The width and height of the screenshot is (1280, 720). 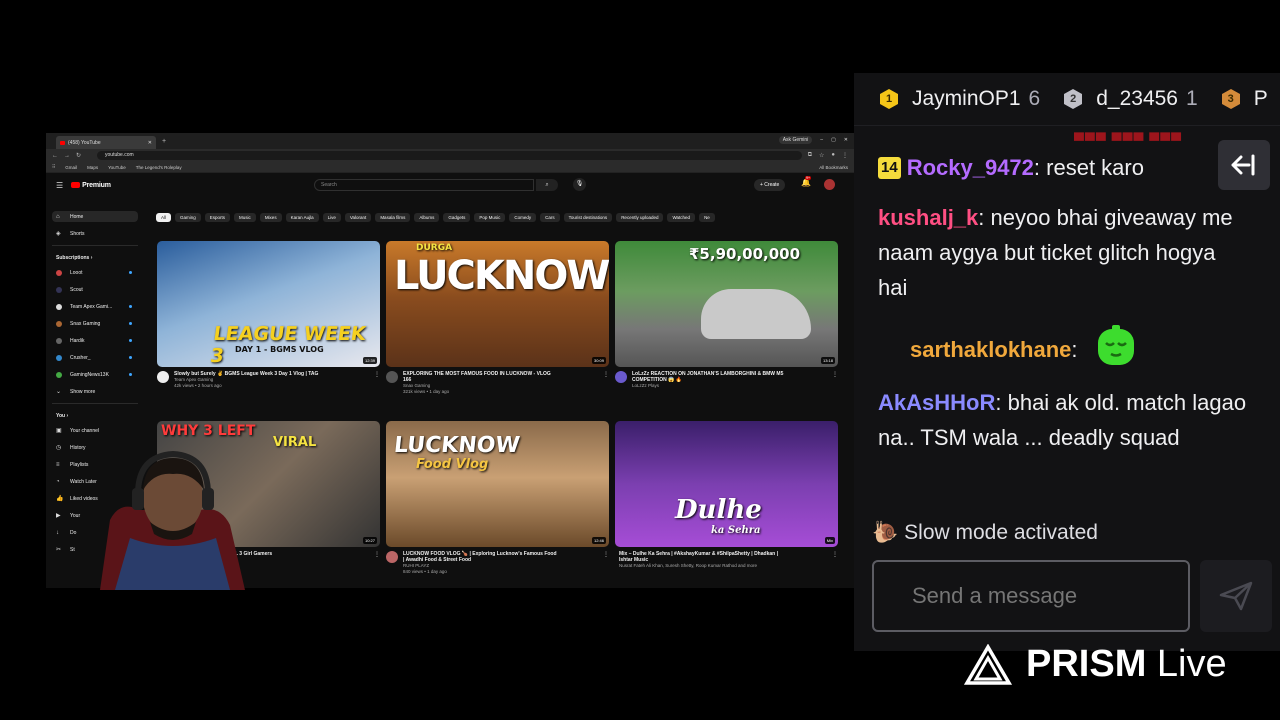 What do you see at coordinates (707, 386) in the screenshot?
I see `channel-name: LoLzZz Plays` at bounding box center [707, 386].